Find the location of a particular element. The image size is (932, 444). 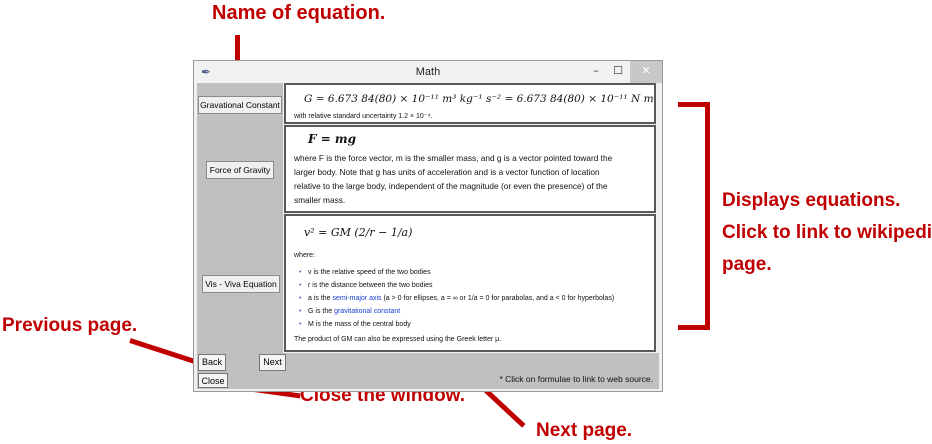

annotation-previous-page: Previous page. is located at coordinates (70, 325).